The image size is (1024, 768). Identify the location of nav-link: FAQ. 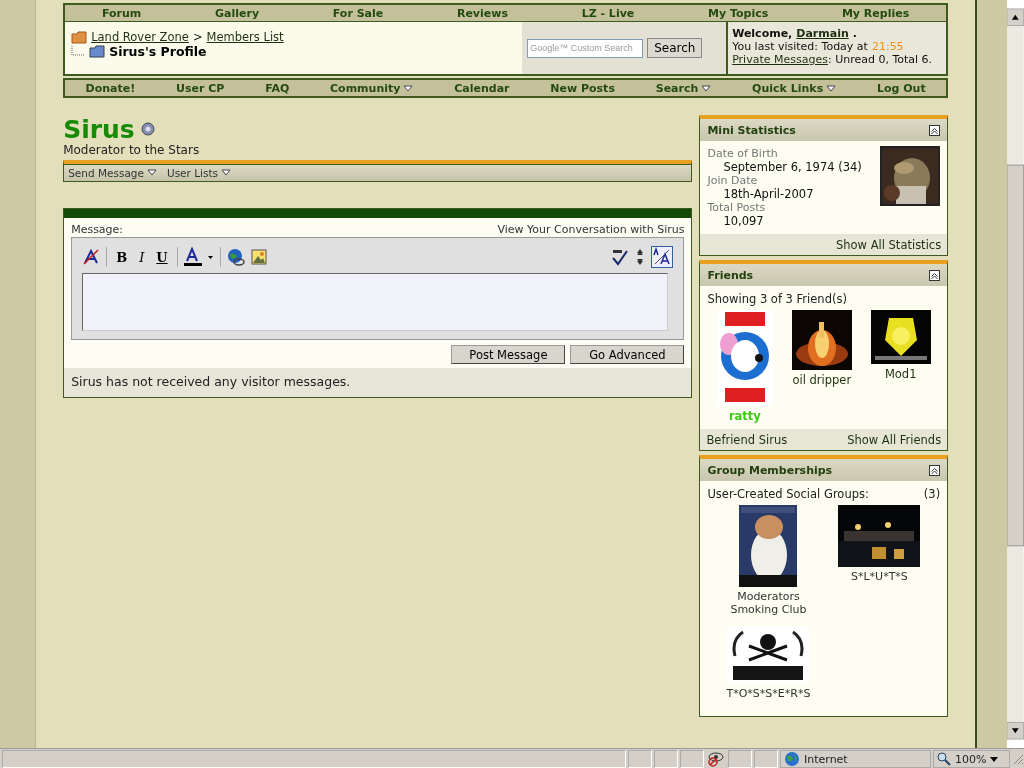
(277, 88).